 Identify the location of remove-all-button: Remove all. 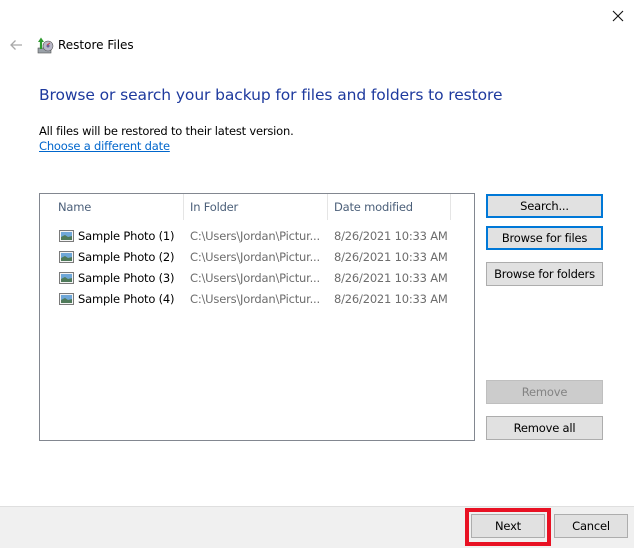
(544, 428).